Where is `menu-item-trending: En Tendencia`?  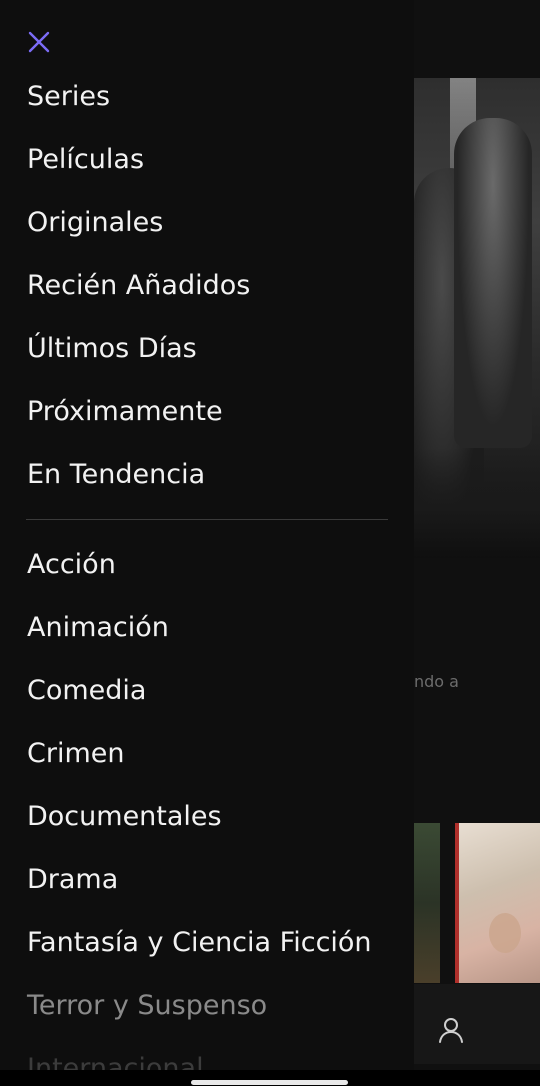 menu-item-trending: En Tendencia is located at coordinates (116, 475).